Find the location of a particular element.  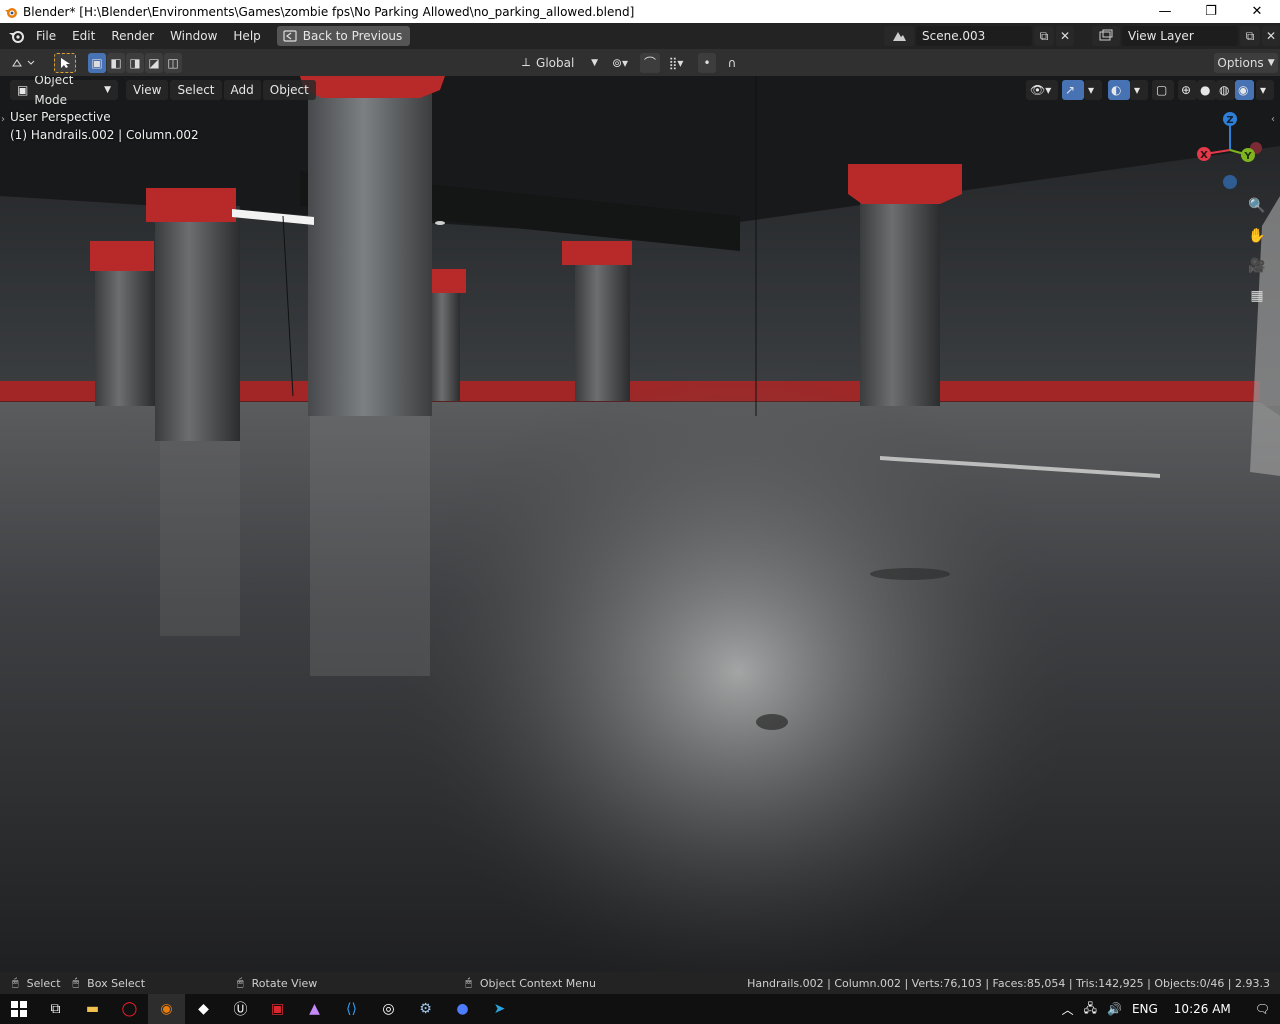

app-launcher-icon: ◆ is located at coordinates (203, 1009).